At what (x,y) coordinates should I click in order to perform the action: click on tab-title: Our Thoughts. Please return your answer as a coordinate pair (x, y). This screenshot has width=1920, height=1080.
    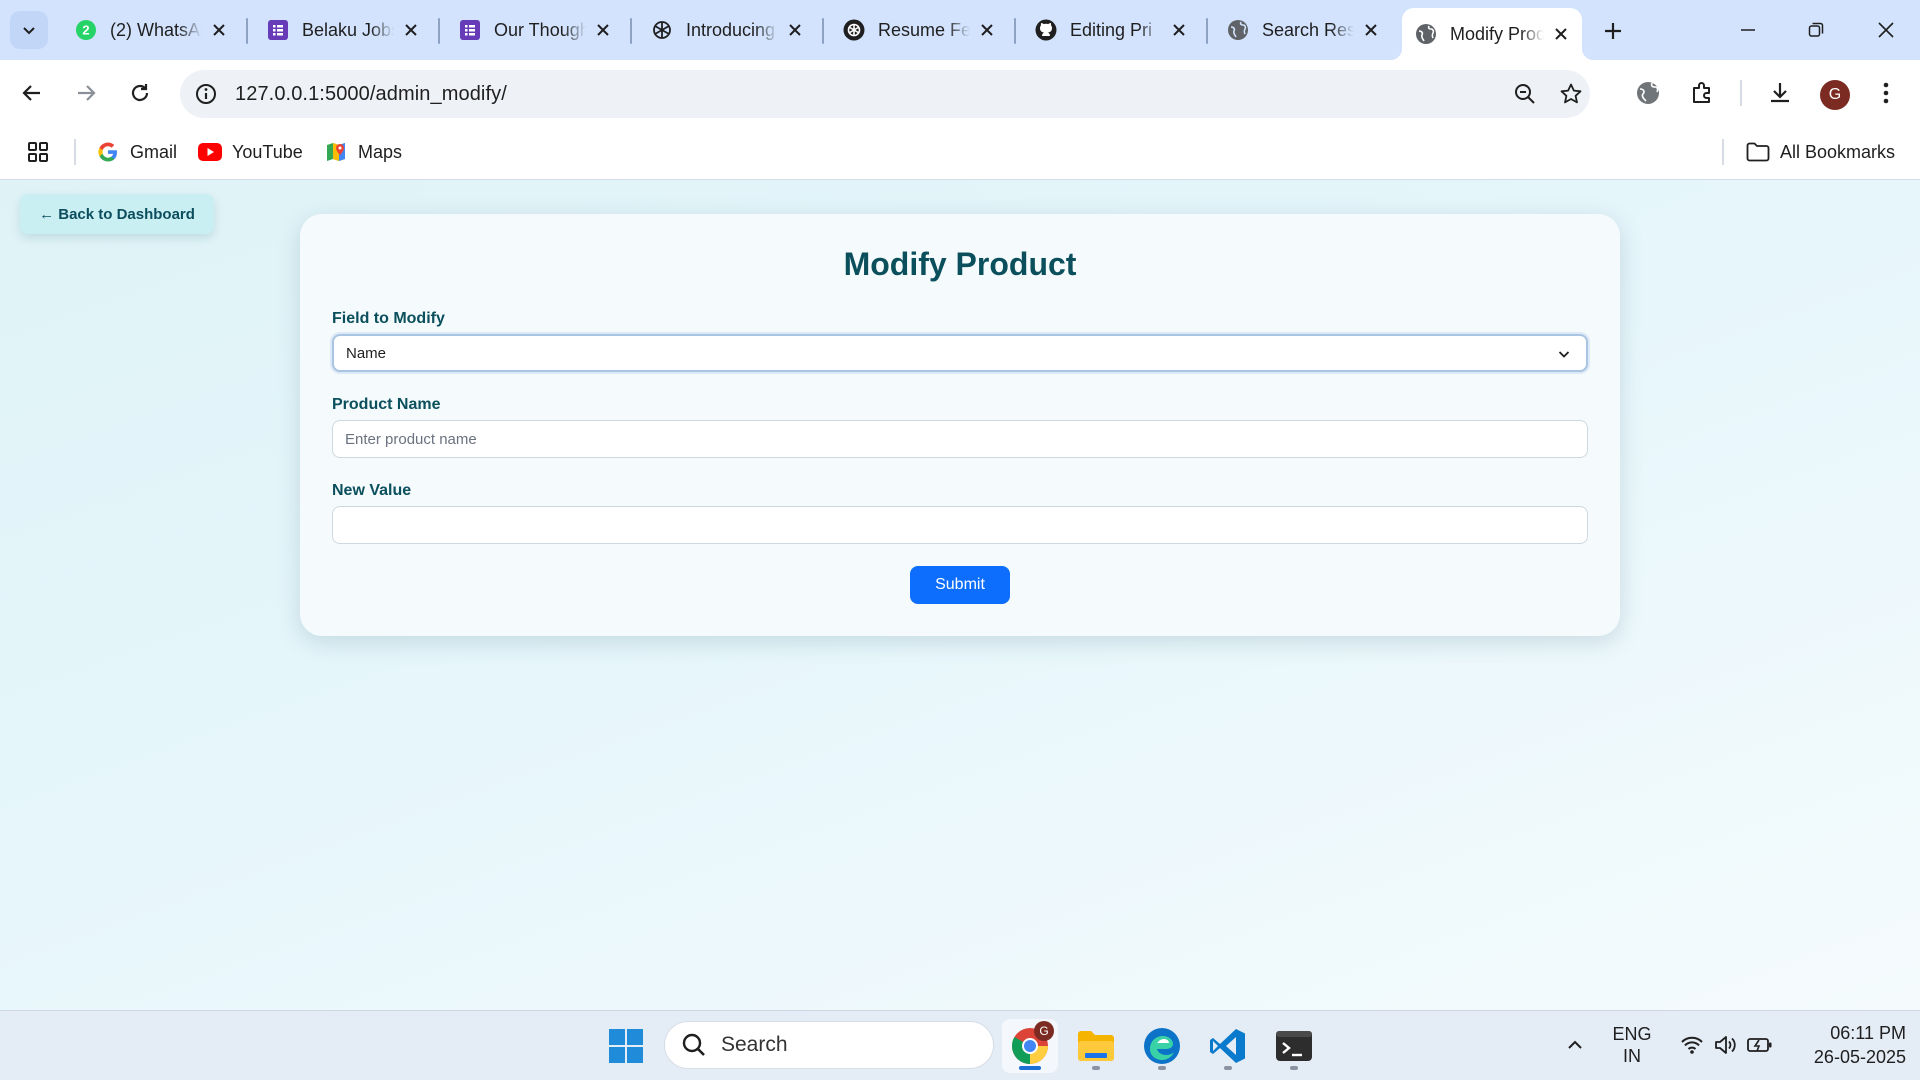
    Looking at the image, I should click on (540, 29).